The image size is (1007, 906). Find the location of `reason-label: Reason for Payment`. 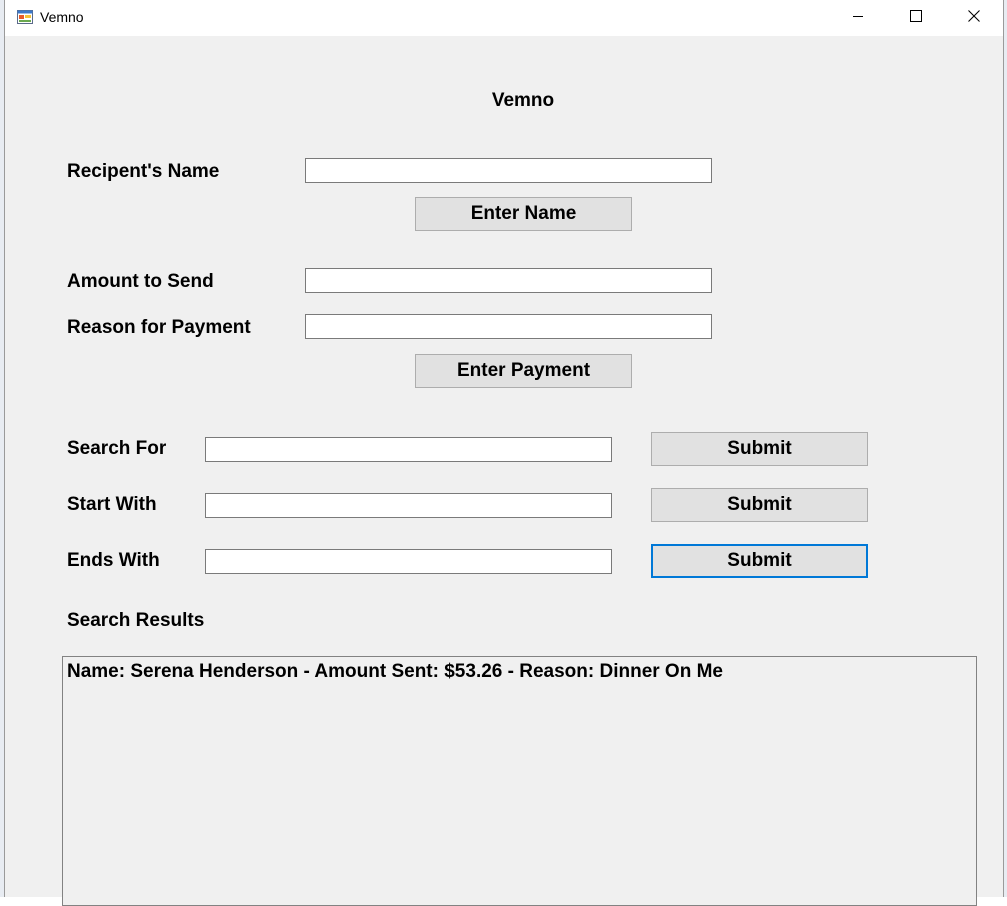

reason-label: Reason for Payment is located at coordinates (159, 327).